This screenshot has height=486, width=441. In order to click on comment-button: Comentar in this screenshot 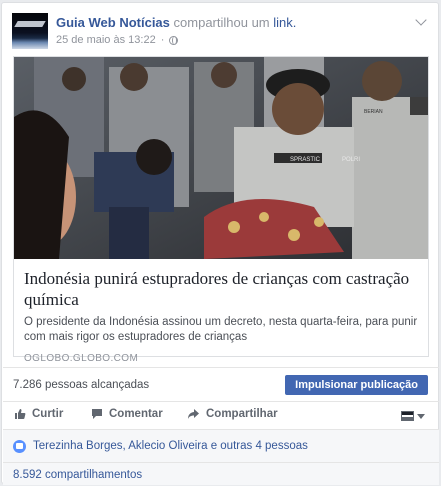, I will do `click(127, 414)`.